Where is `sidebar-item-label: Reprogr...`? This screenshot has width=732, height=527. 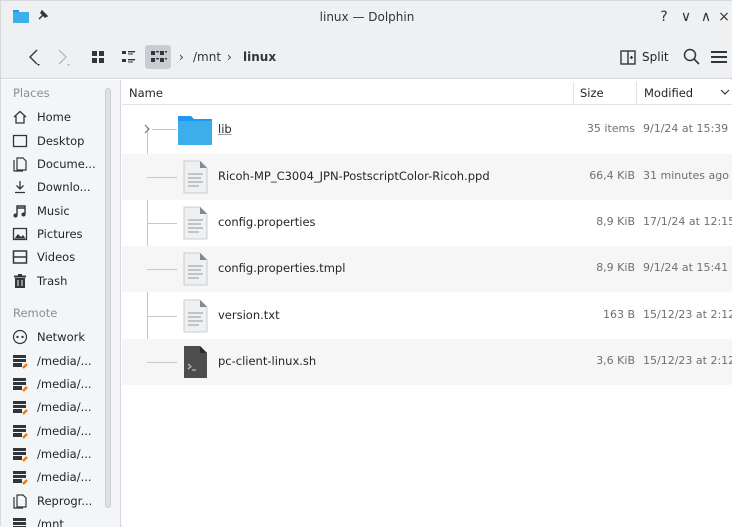
sidebar-item-label: Reprogr... is located at coordinates (65, 501).